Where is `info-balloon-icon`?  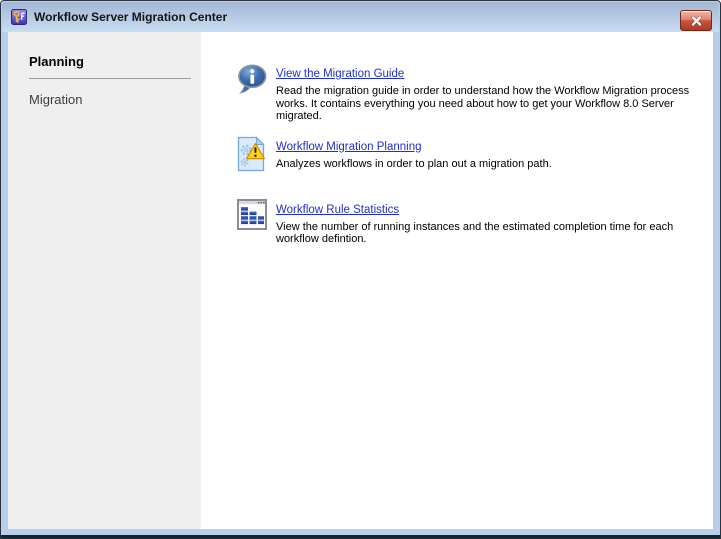
info-balloon-icon is located at coordinates (252, 78).